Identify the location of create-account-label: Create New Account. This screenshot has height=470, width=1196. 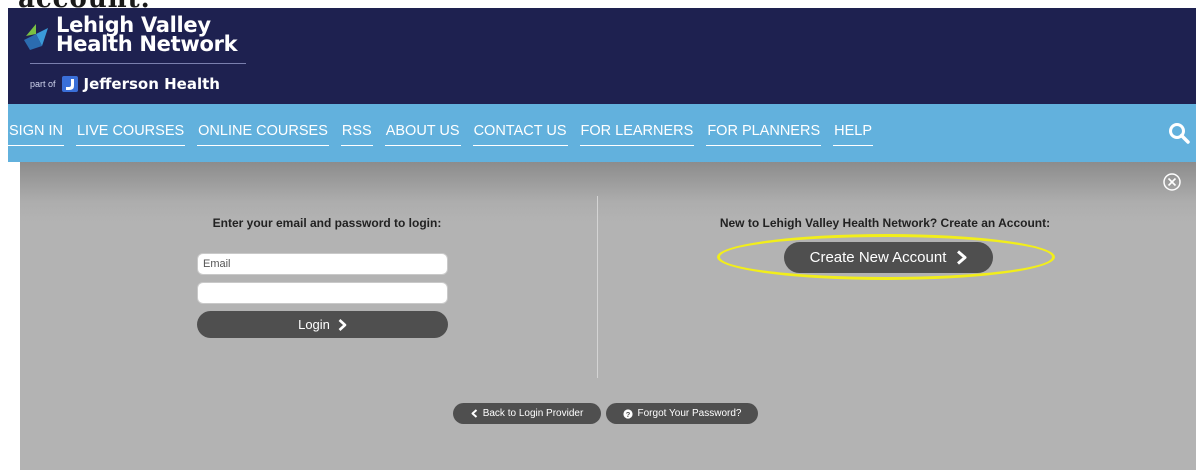
(878, 257).